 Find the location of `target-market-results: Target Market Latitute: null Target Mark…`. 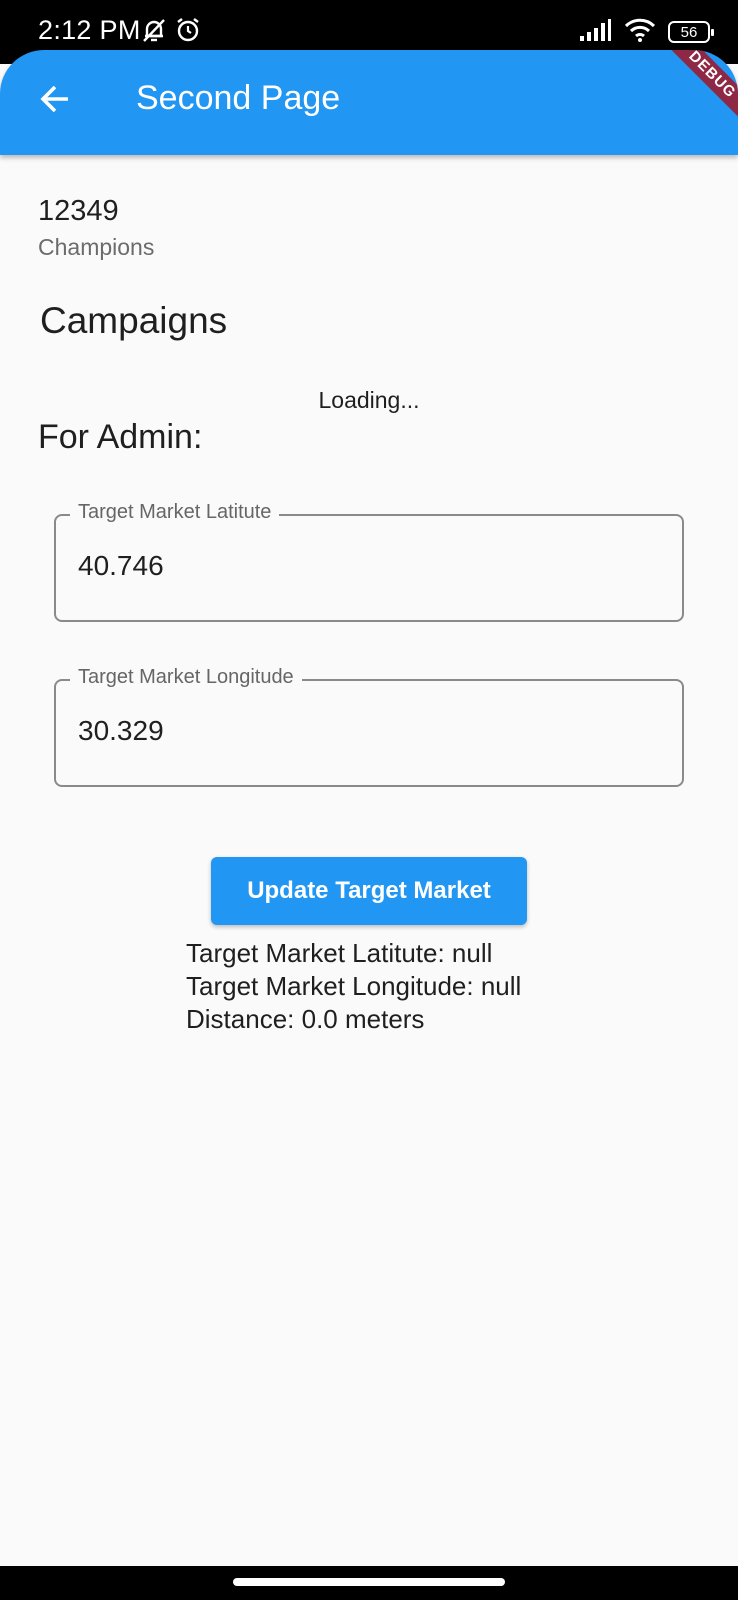

target-market-results: Target Market Latitute: null Target Mark… is located at coordinates (353, 986).